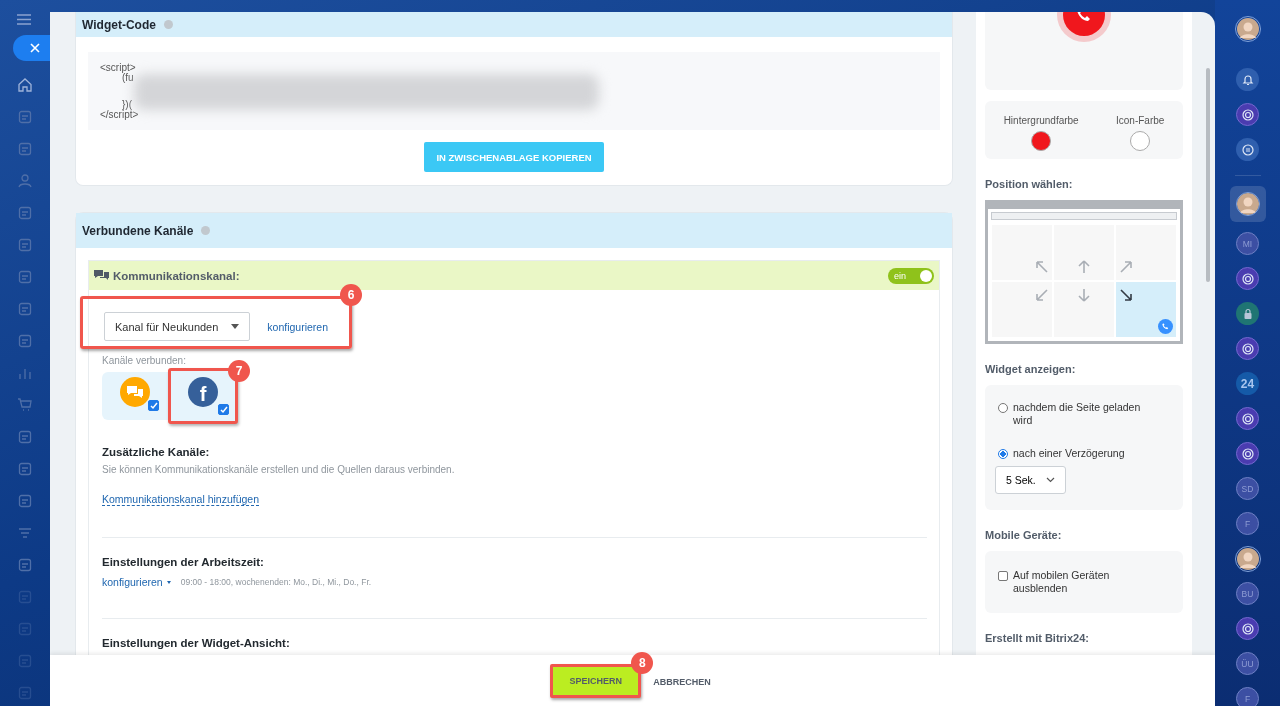  What do you see at coordinates (203, 392) in the screenshot?
I see `facebook-icon: f` at bounding box center [203, 392].